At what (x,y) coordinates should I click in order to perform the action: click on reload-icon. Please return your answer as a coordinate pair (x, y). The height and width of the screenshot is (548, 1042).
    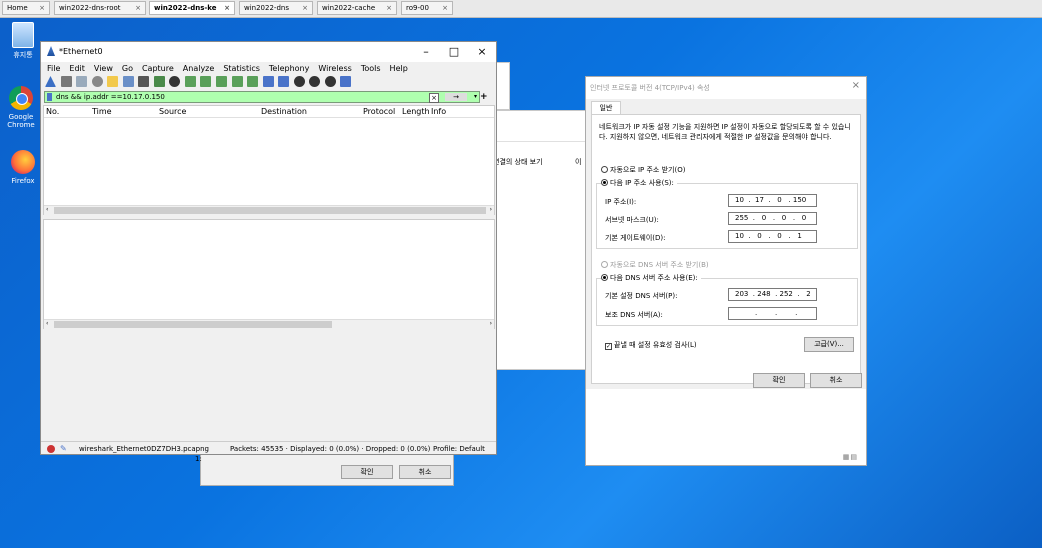
    Looking at the image, I should click on (159, 81).